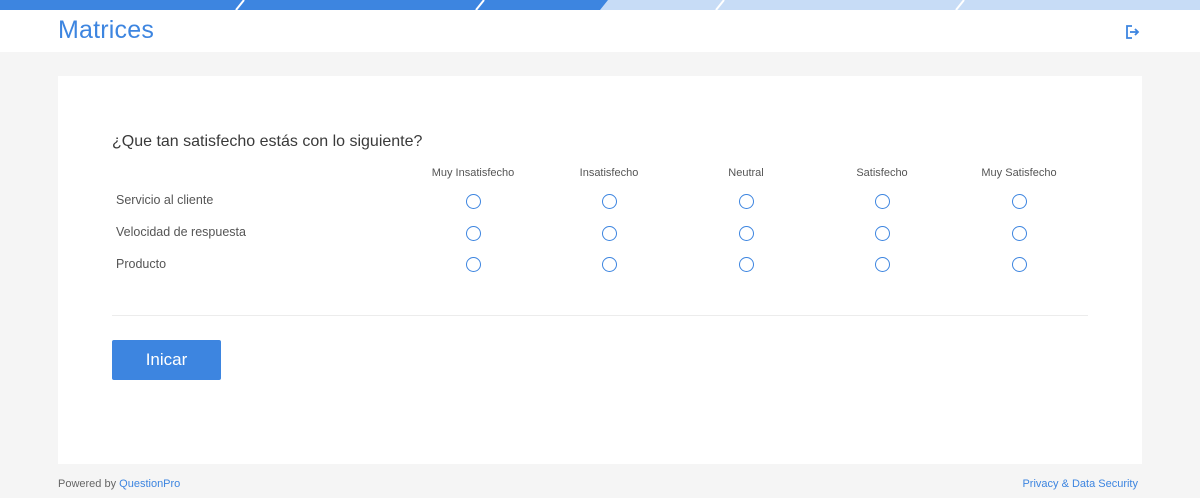 The height and width of the screenshot is (498, 1200). I want to click on powered-by: Powered by QuestionPro, so click(119, 484).